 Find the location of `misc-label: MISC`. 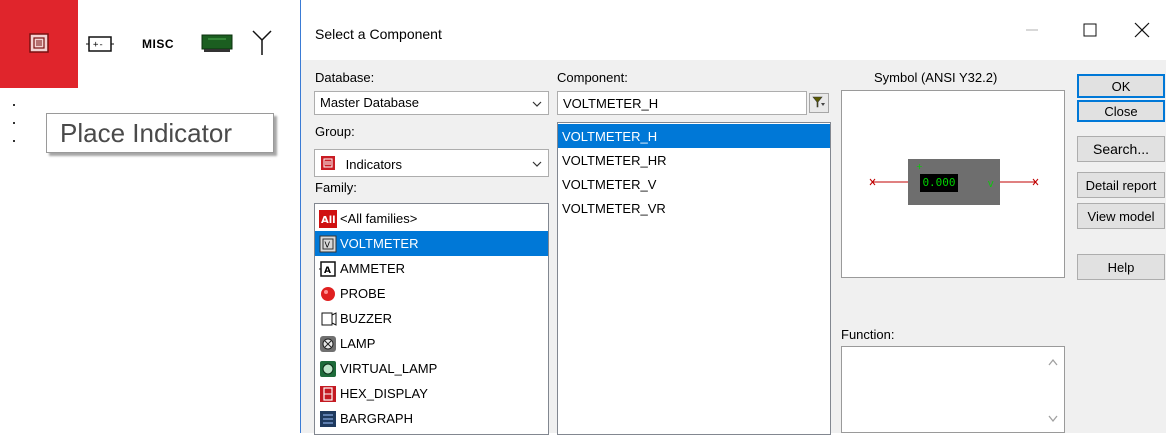

misc-label: MISC is located at coordinates (158, 44).